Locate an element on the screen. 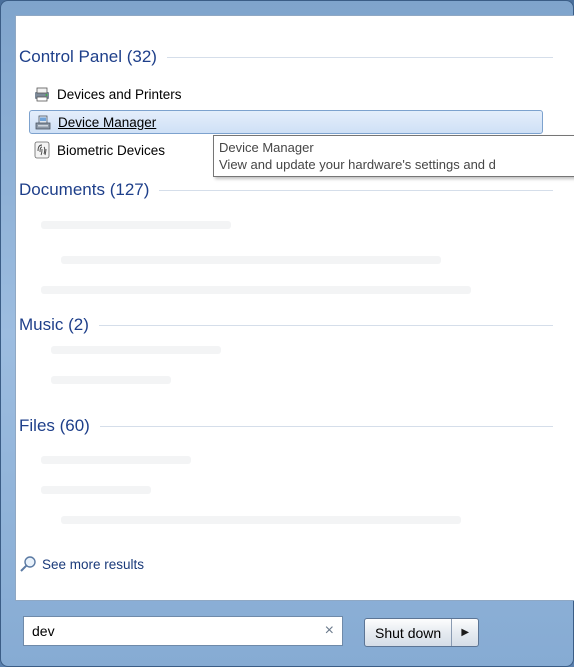 The height and width of the screenshot is (667, 574). result-label: Biometric Devices is located at coordinates (111, 150).